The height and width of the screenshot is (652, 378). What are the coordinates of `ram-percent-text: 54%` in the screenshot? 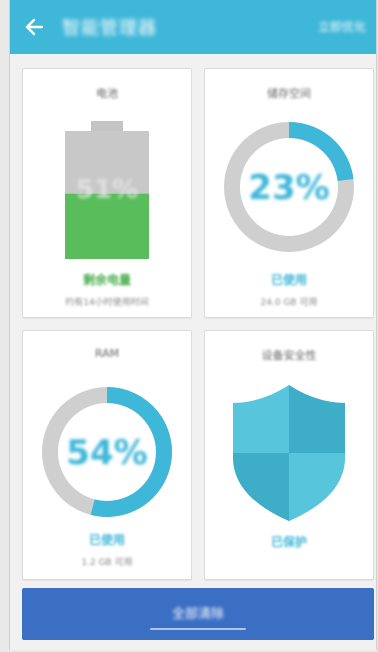 It's located at (106, 453).